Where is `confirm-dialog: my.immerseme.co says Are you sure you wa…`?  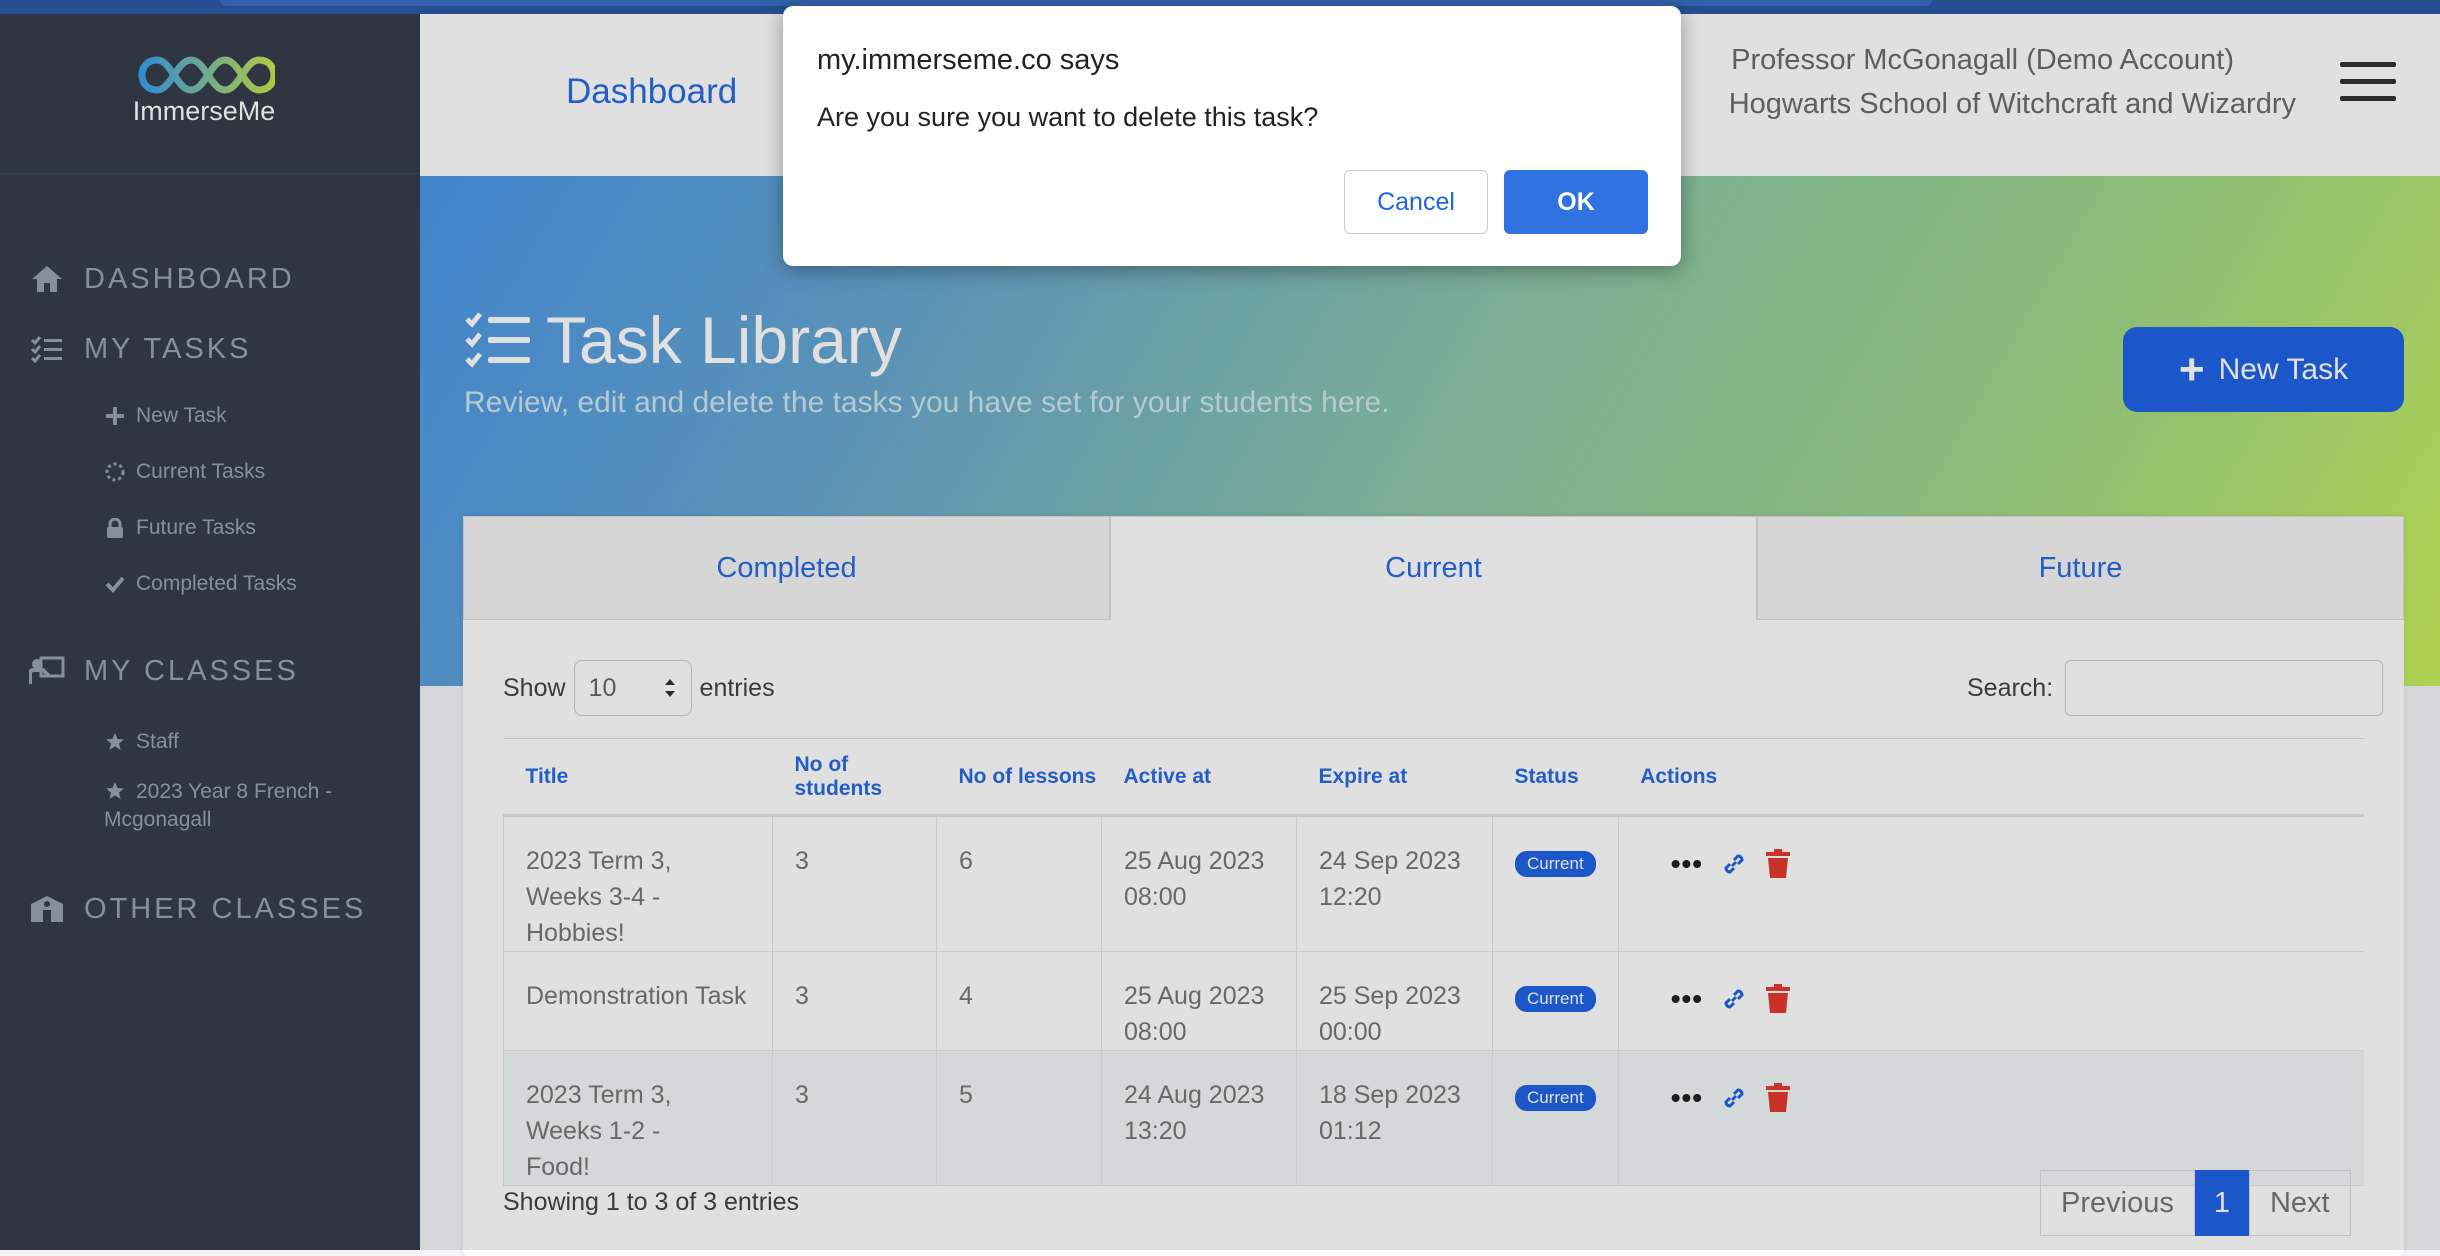 confirm-dialog: my.immerseme.co says Are you sure you wa… is located at coordinates (1232, 136).